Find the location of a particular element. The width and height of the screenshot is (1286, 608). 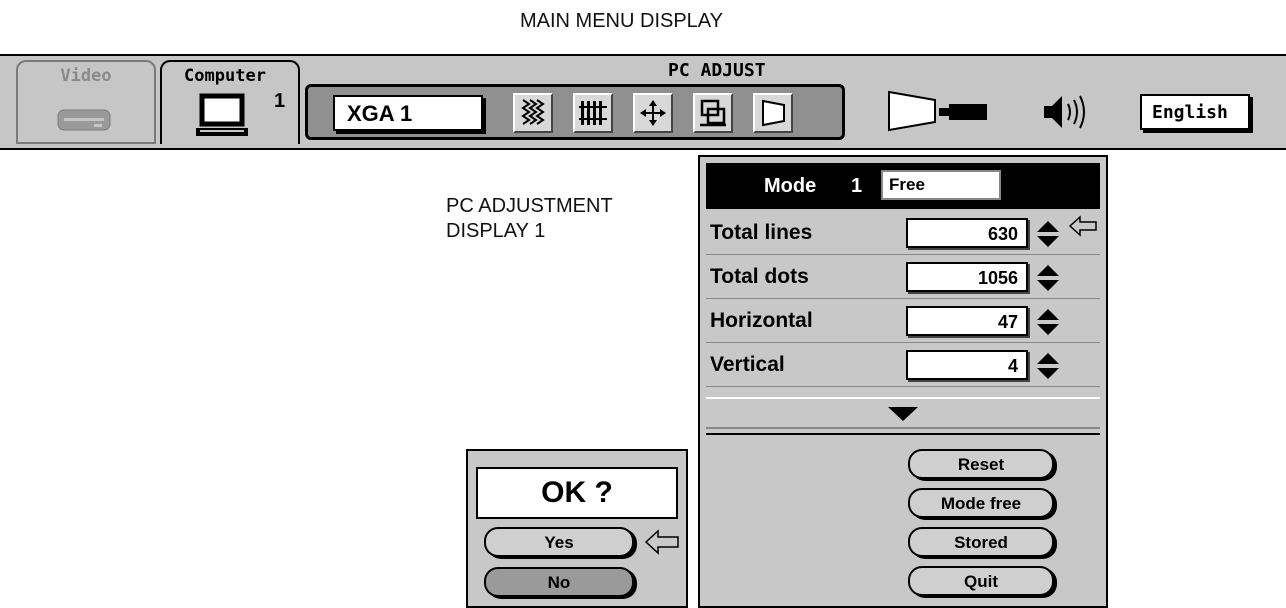

monitor-icon is located at coordinates (222, 114).